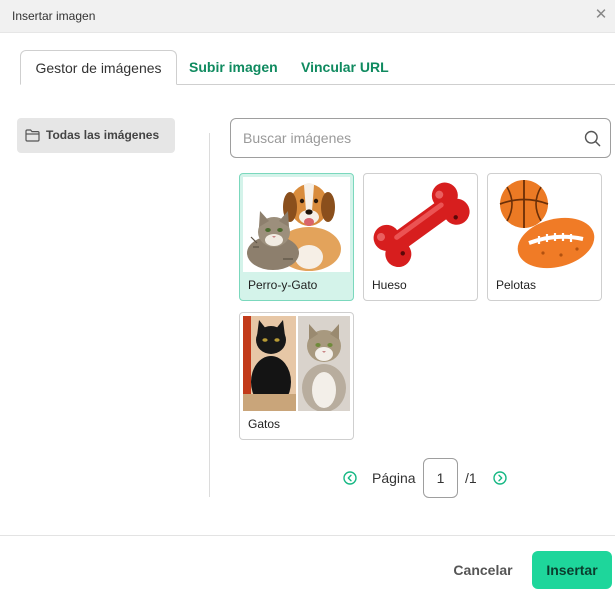 This screenshot has width=615, height=596. I want to click on page-number-input, so click(440, 478).